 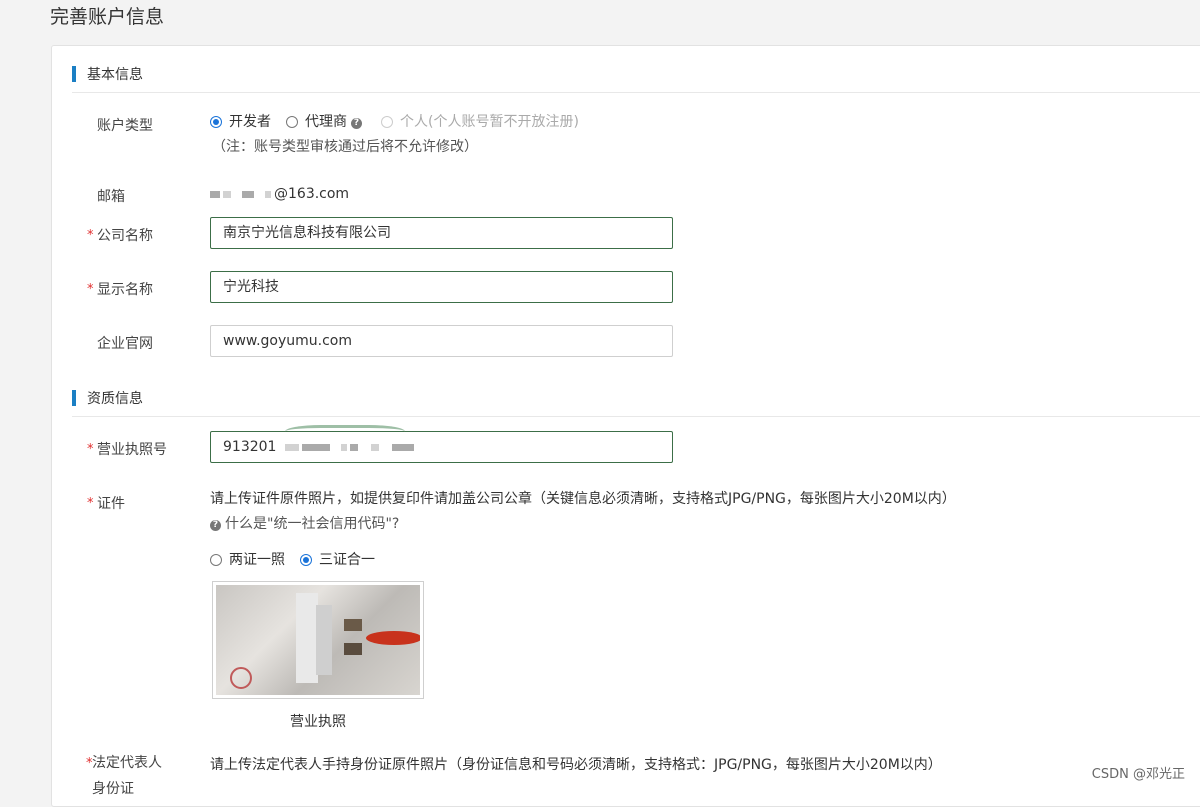 What do you see at coordinates (125, 344) in the screenshot?
I see `website-label: 企业官网` at bounding box center [125, 344].